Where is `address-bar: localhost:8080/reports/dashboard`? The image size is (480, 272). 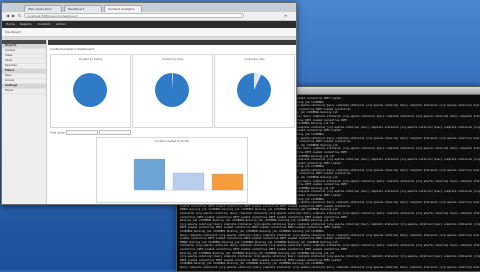
address-bar: localhost:8080/reports/dashboard is located at coordinates (134, 15).